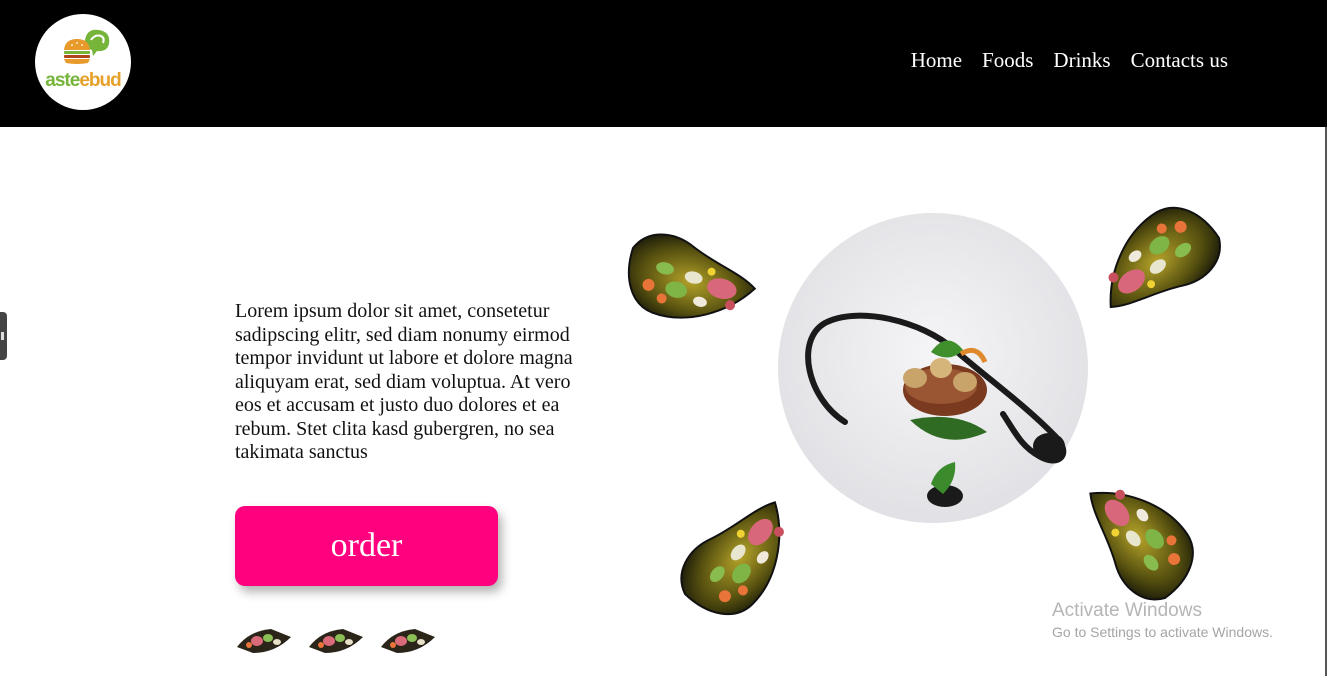 The width and height of the screenshot is (1327, 676). I want to click on food-leaf-top-right, so click(1152, 266).